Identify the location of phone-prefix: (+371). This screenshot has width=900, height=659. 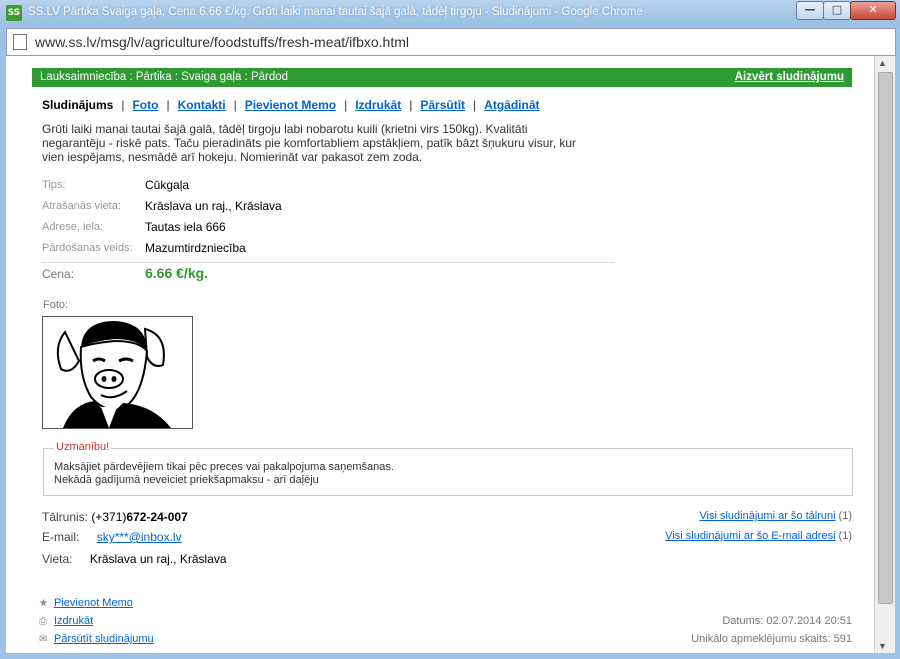
(109, 517).